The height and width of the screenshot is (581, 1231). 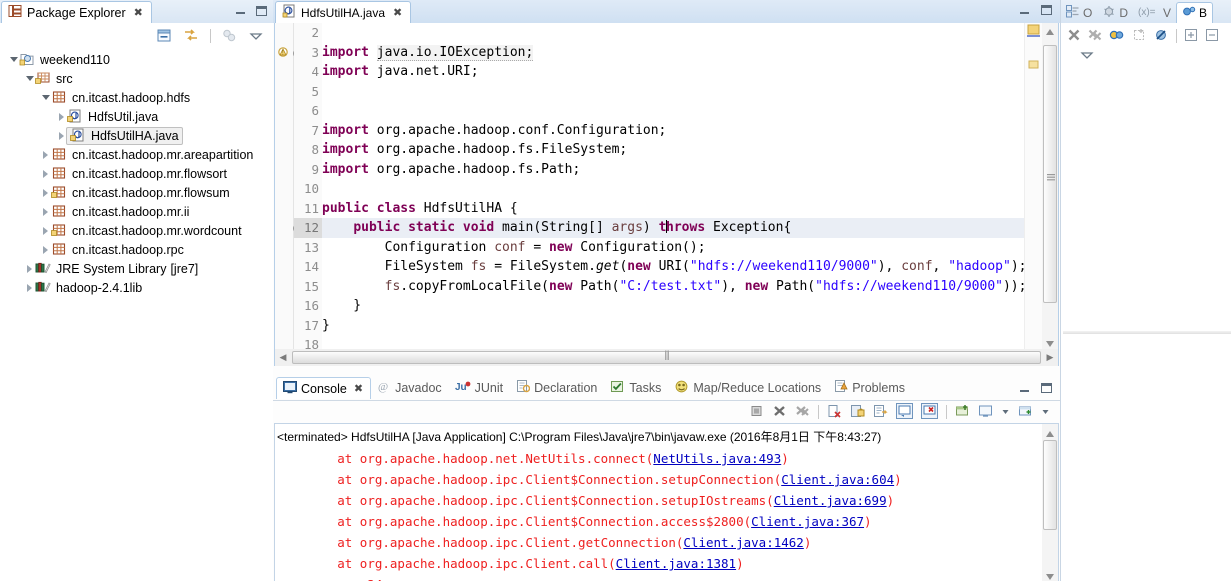 I want to click on tree-item-content: cn.itcast.hadoop.mr.flowsort, so click(x=139, y=174).